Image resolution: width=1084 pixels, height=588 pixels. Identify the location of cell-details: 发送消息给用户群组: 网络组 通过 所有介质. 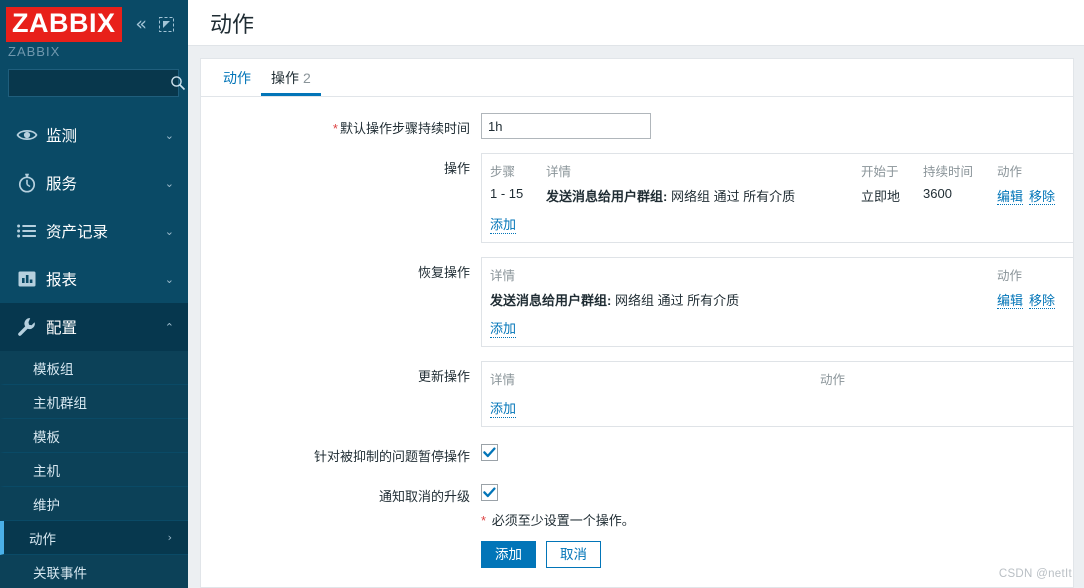
(743, 300).